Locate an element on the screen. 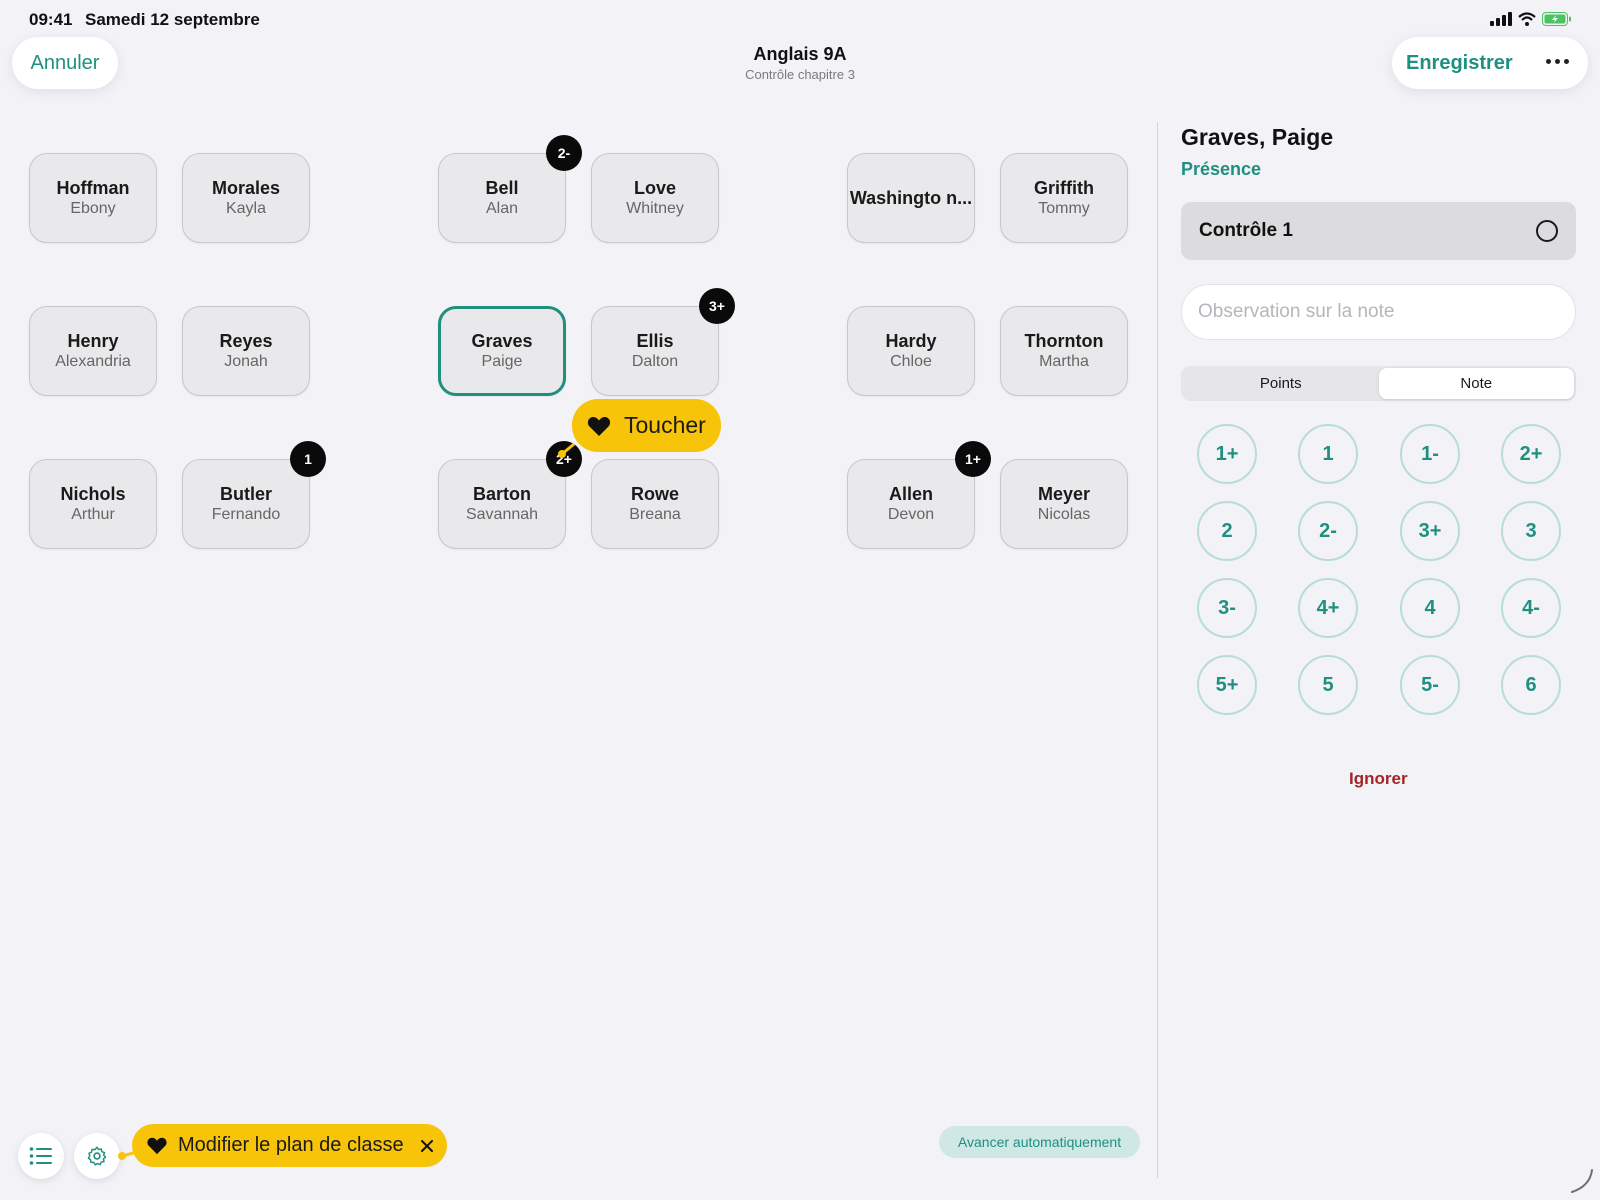  save-button: Enregistrer is located at coordinates (1459, 63).